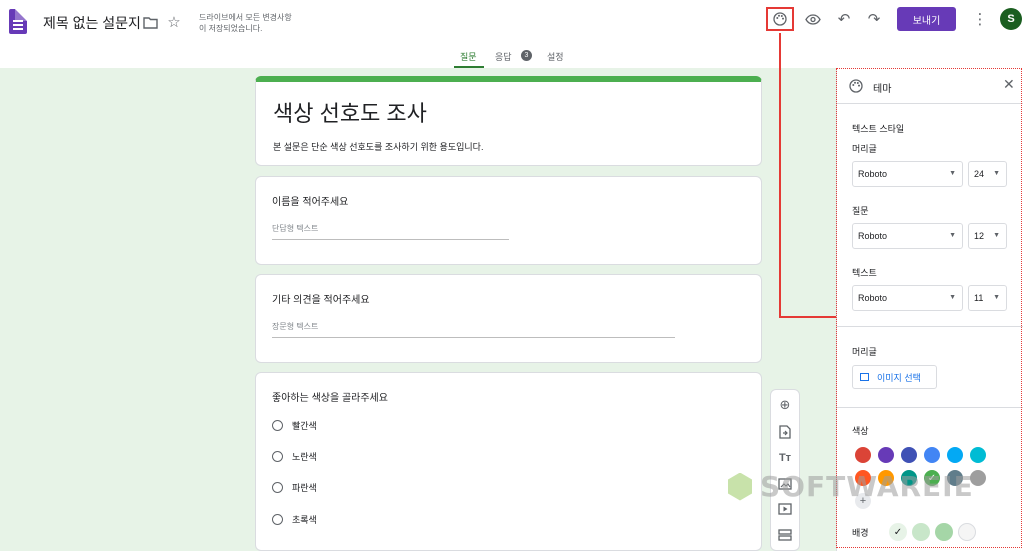 The image size is (1024, 551). I want to click on add-video-icon, so click(785, 509).